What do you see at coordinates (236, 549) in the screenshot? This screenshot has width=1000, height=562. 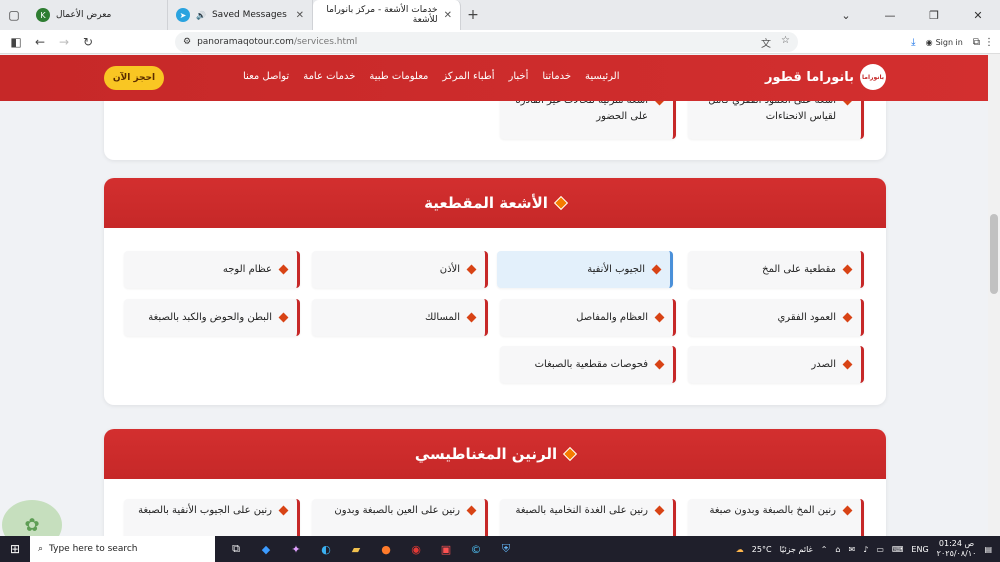 I see `task-view-icon: ⧉` at bounding box center [236, 549].